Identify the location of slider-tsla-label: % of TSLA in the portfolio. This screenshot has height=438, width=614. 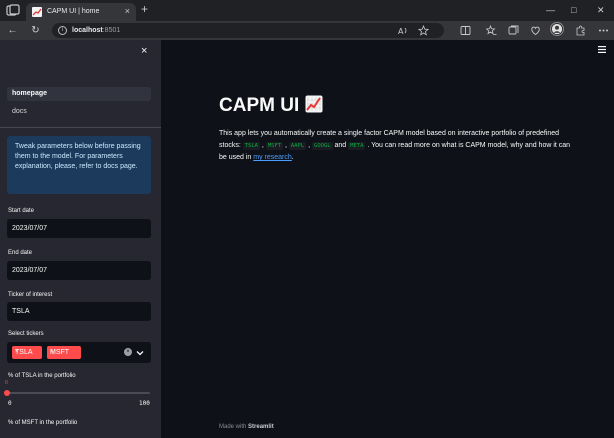
(42, 376).